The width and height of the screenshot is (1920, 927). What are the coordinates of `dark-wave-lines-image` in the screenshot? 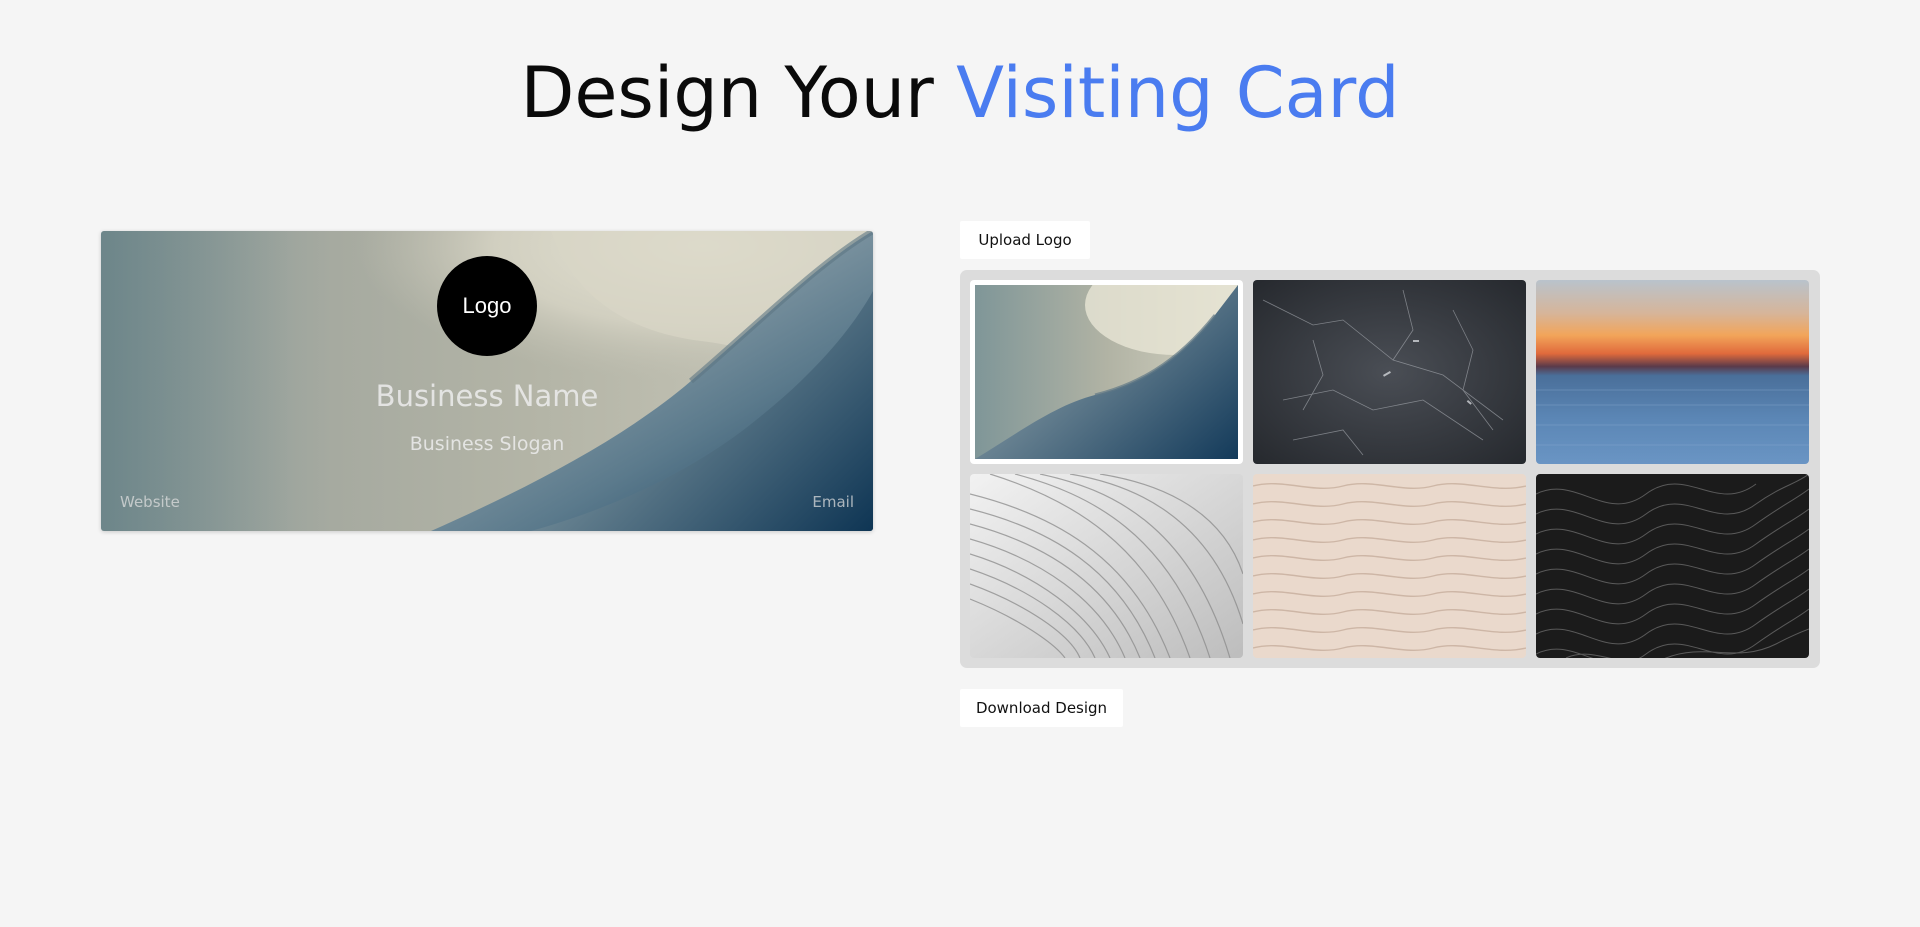 It's located at (1672, 566).